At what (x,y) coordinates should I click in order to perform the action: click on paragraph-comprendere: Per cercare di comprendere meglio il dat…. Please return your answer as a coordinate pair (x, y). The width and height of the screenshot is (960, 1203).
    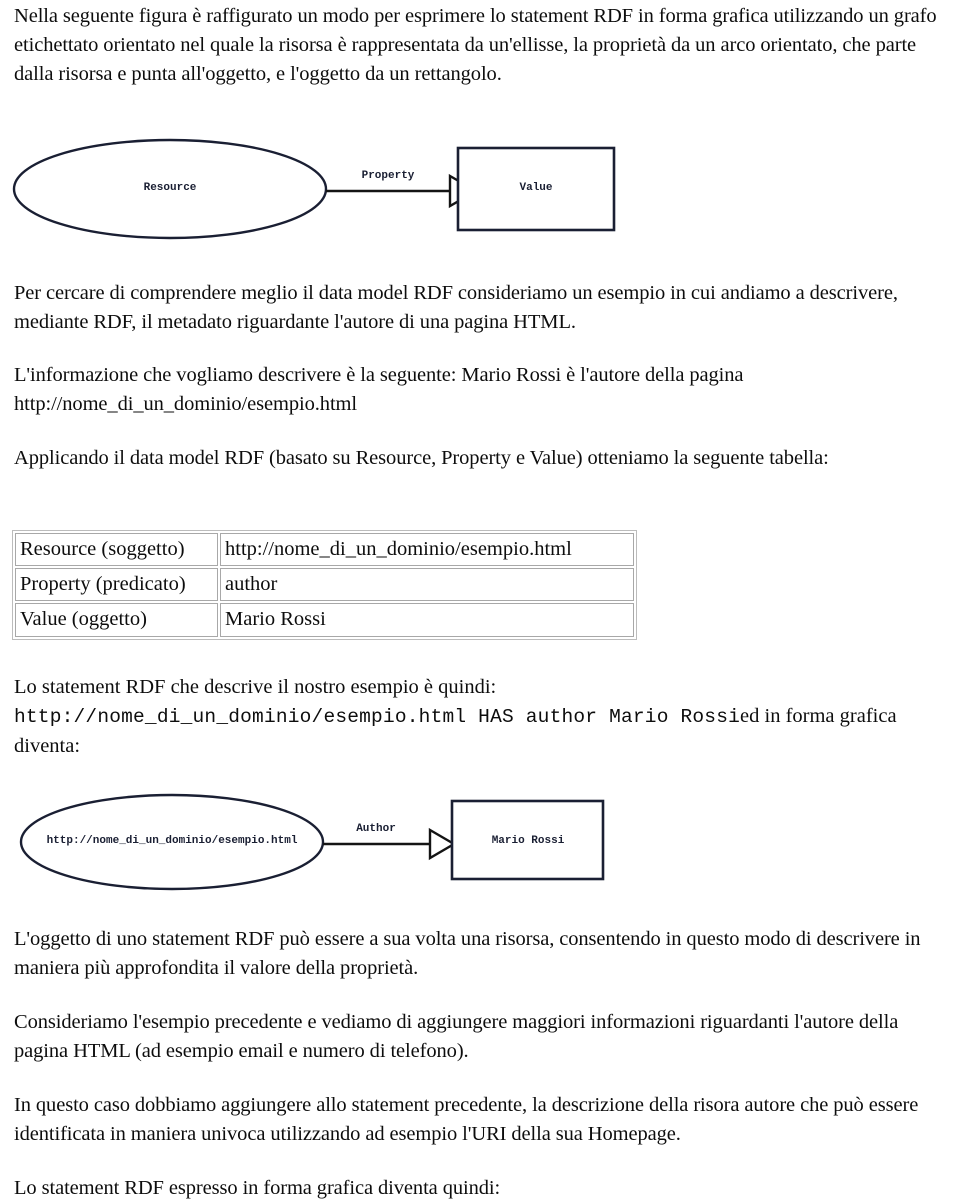
    Looking at the image, I should click on (456, 307).